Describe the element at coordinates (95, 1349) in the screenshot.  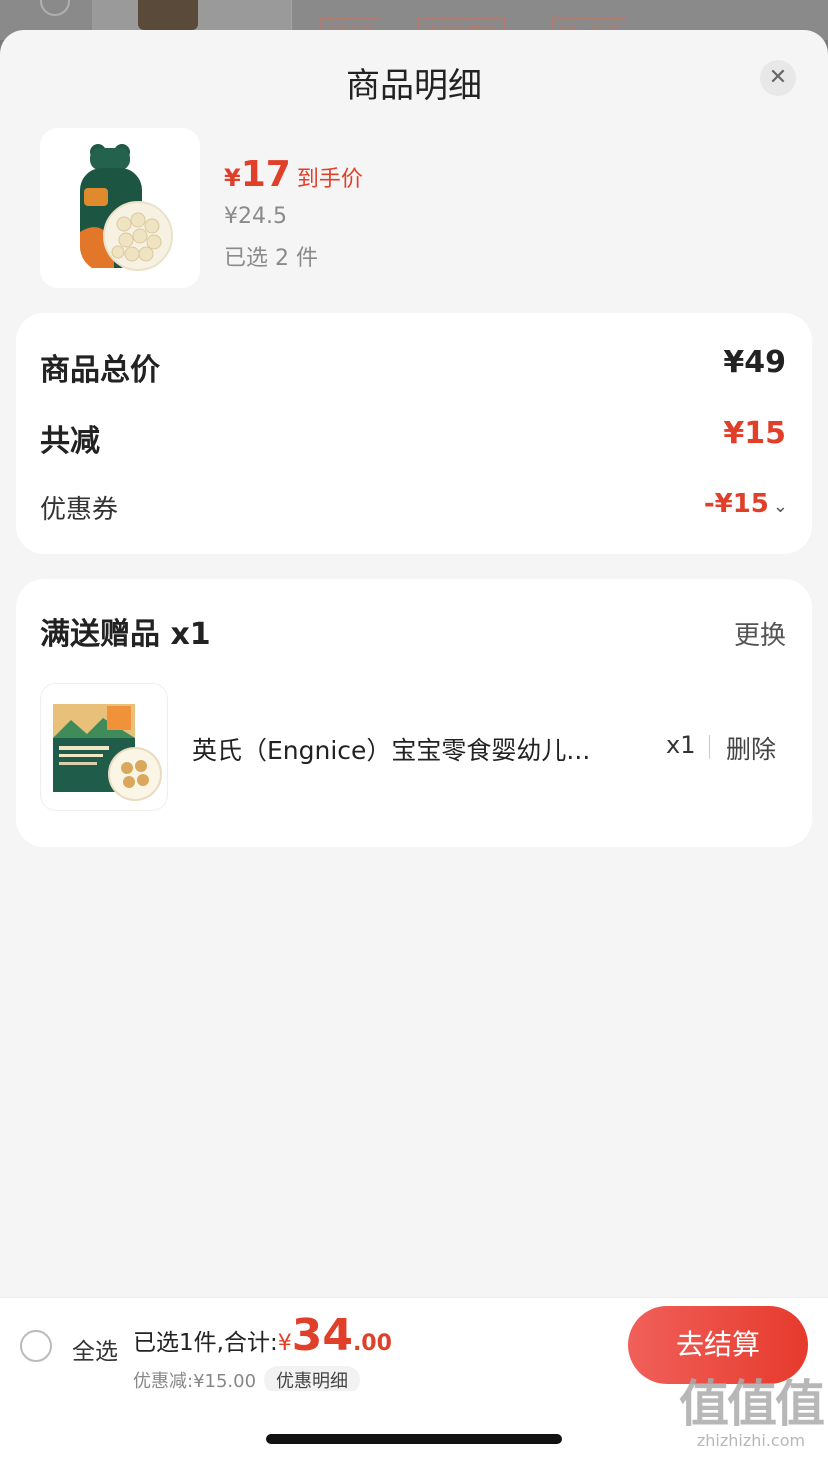
I see `select-all-label: 全选` at that location.